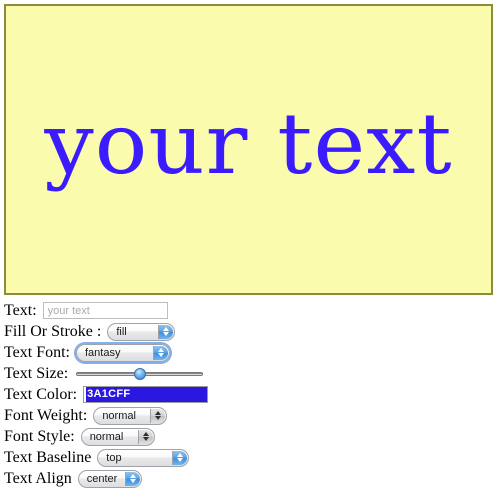  What do you see at coordinates (48, 457) in the screenshot?
I see `text-baseline-label: Text Baseline` at bounding box center [48, 457].